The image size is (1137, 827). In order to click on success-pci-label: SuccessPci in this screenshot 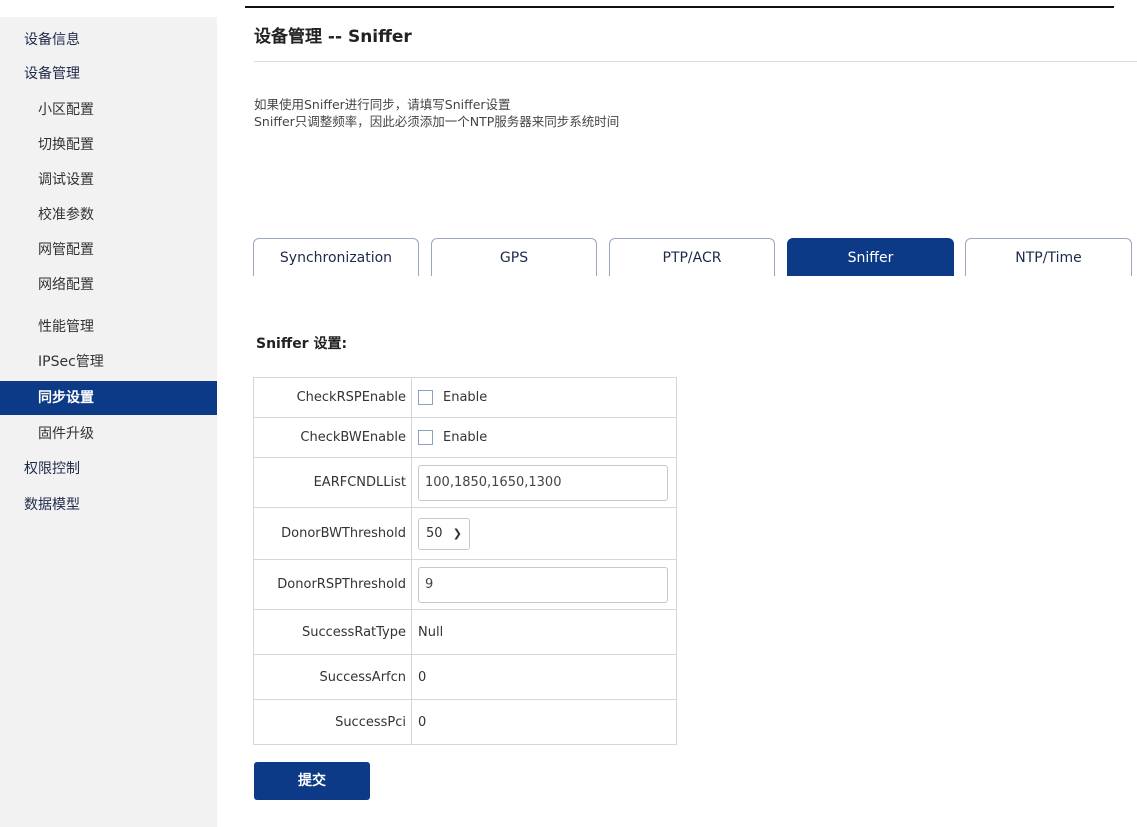, I will do `click(332, 722)`.